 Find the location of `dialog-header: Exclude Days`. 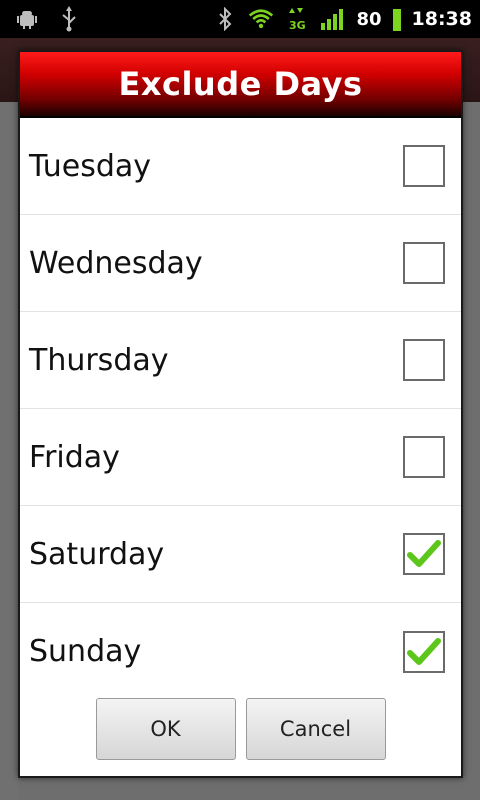

dialog-header: Exclude Days is located at coordinates (240, 85).